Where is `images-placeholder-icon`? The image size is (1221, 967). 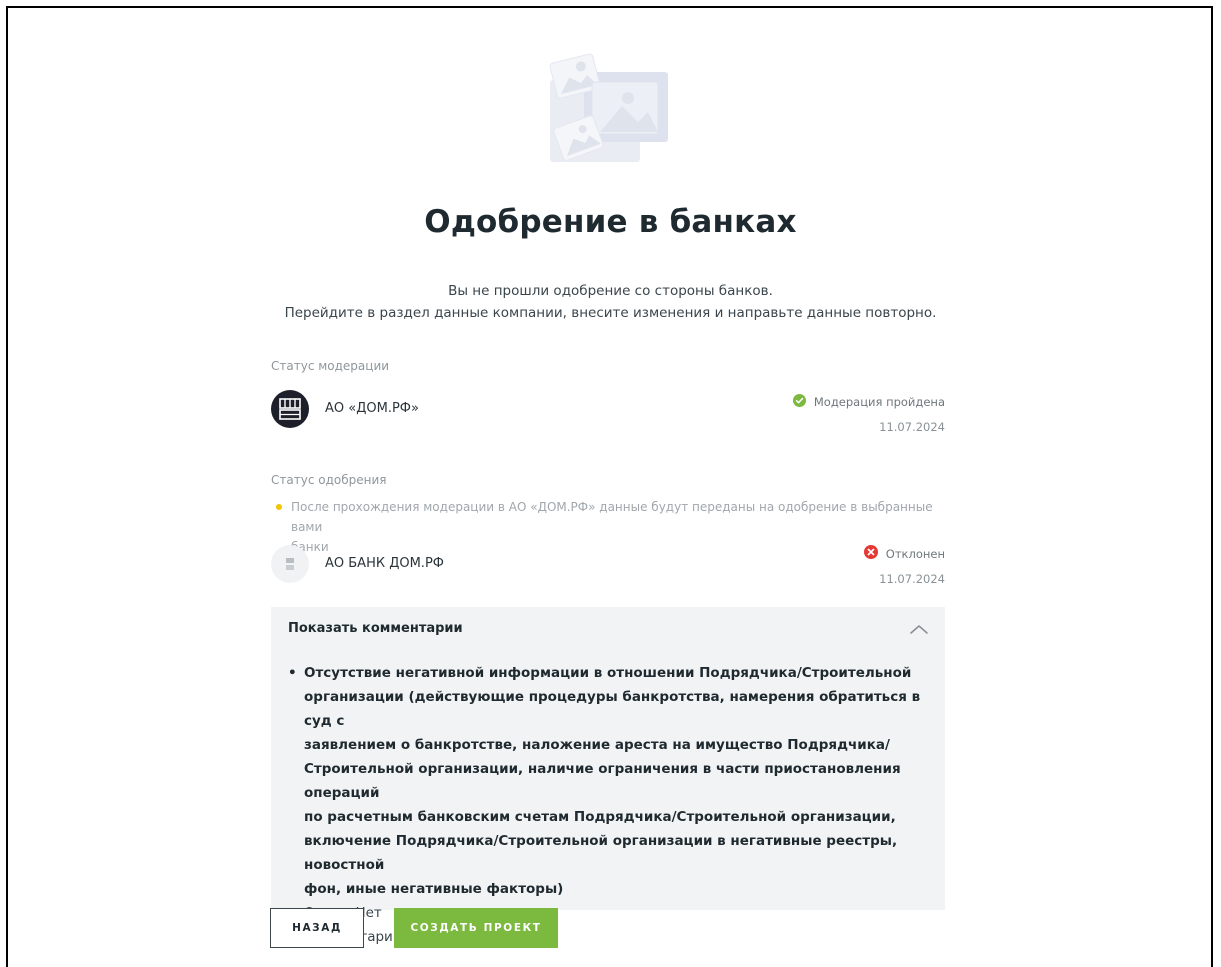 images-placeholder-icon is located at coordinates (609, 110).